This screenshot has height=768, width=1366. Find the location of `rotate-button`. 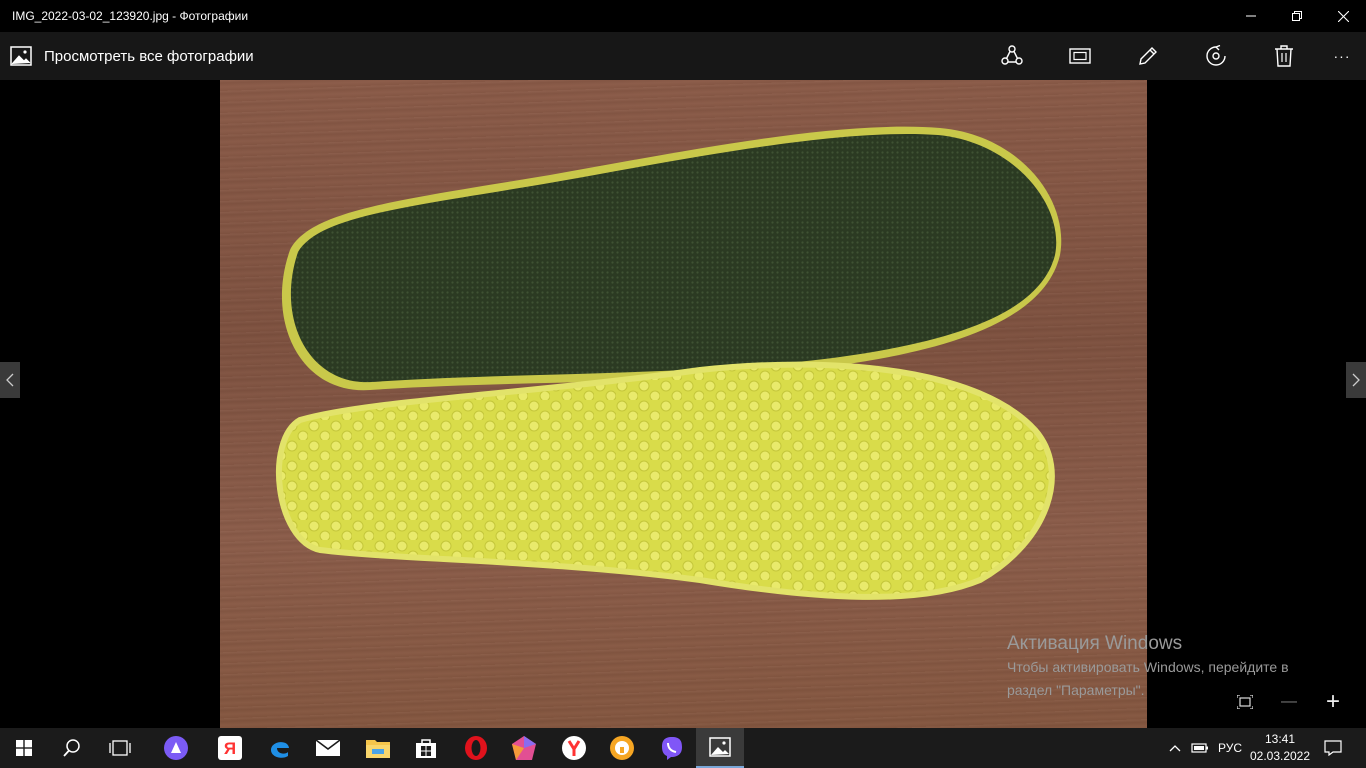

rotate-button is located at coordinates (1216, 56).